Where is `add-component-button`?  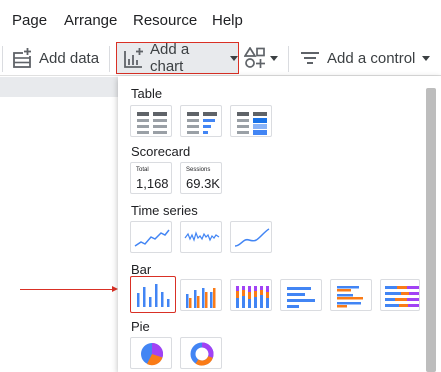 add-component-button is located at coordinates (261, 58).